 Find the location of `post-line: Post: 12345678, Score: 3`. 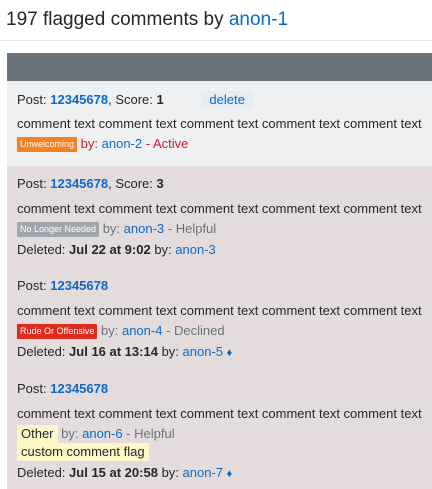

post-line: Post: 12345678, Score: 3 is located at coordinates (221, 184).